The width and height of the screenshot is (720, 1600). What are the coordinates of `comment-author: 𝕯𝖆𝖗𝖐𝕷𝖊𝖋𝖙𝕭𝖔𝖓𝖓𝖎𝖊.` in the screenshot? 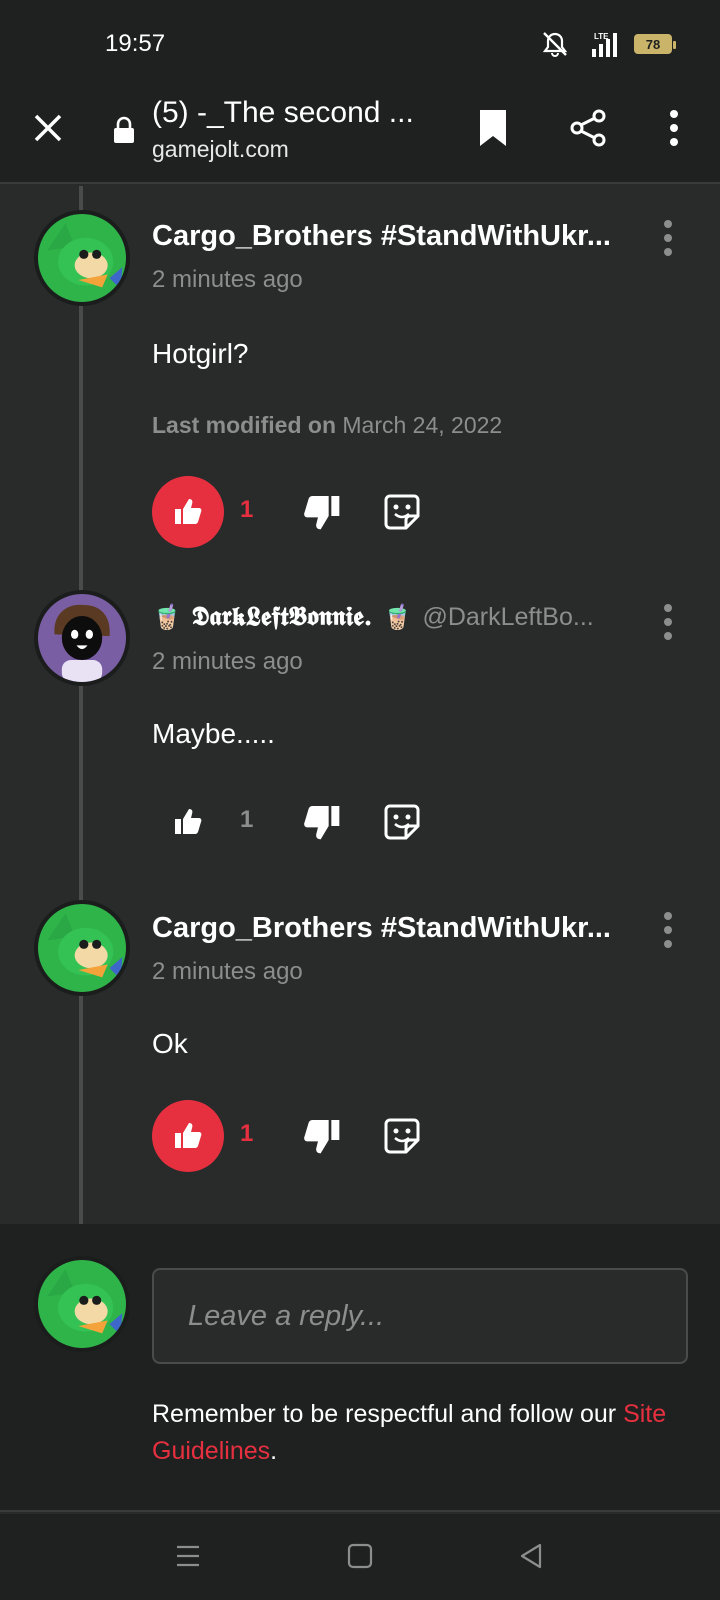 It's located at (282, 617).